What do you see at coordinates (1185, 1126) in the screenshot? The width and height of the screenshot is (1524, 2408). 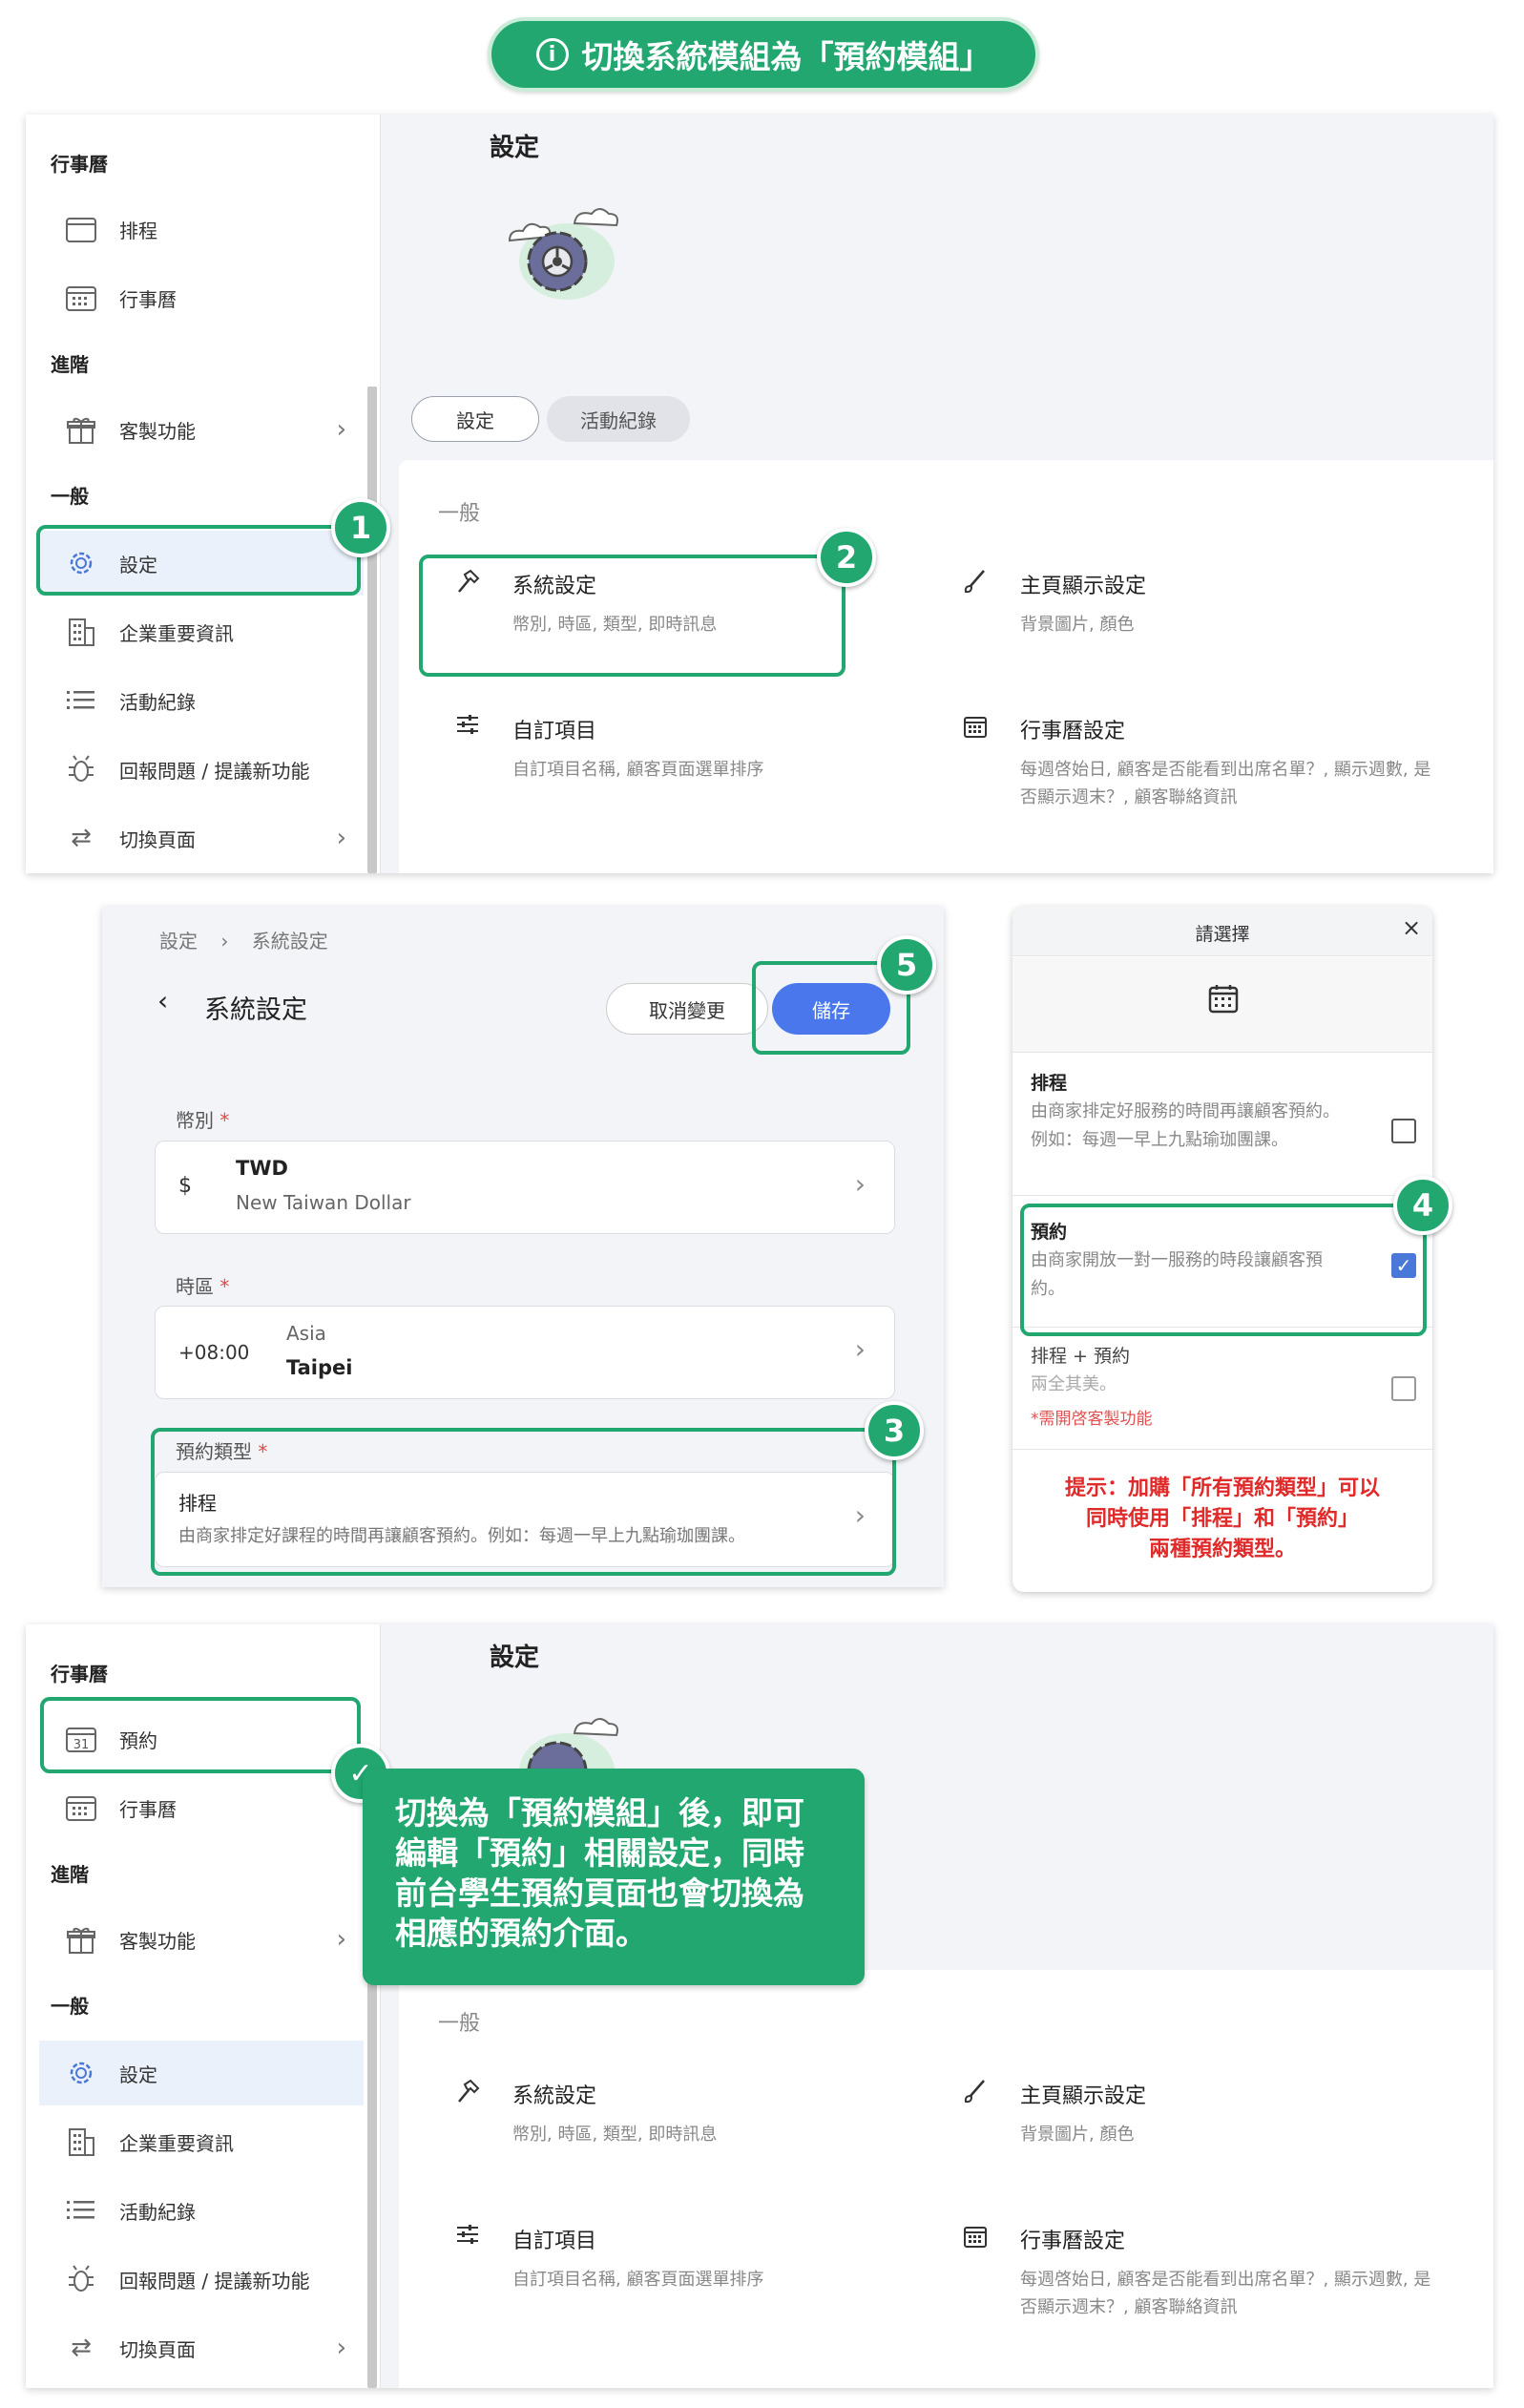 I see `option-desc: 由商家排定好服務的時間再讓顧客預約。例如：每週一早上九點瑜珈團課。` at bounding box center [1185, 1126].